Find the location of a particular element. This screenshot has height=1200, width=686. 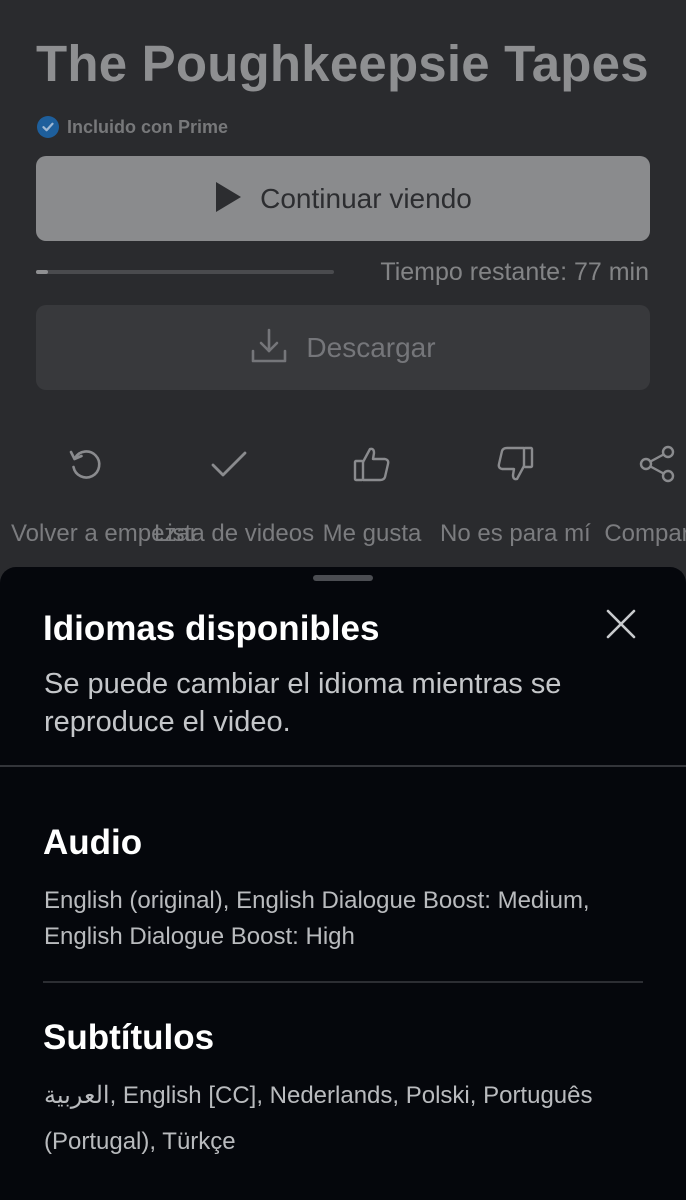

close-icon is located at coordinates (621, 626).